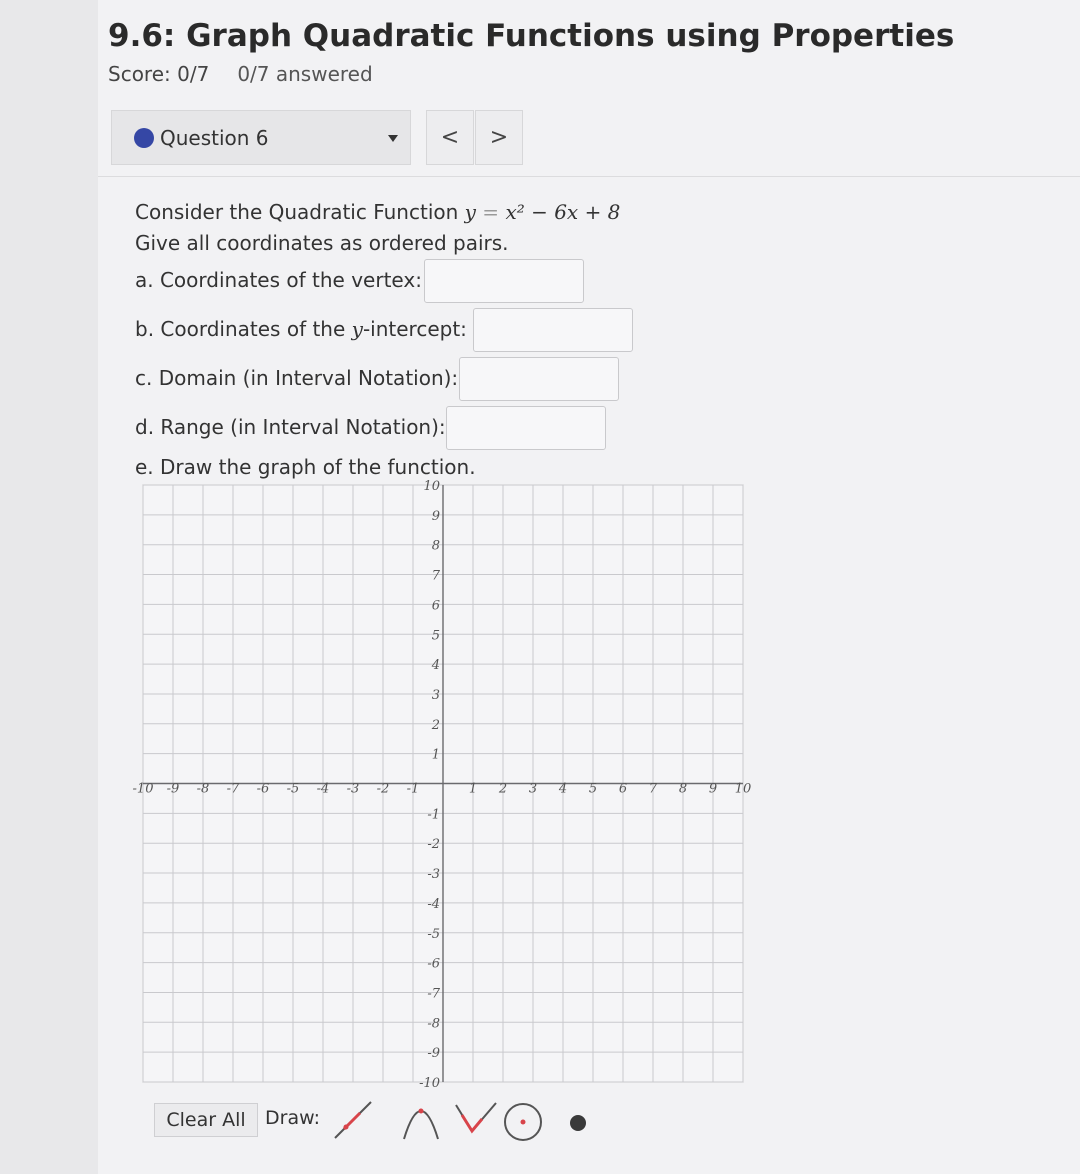 The width and height of the screenshot is (1080, 1174). What do you see at coordinates (203, 789) in the screenshot?
I see `x-tick-label: -8` at bounding box center [203, 789].